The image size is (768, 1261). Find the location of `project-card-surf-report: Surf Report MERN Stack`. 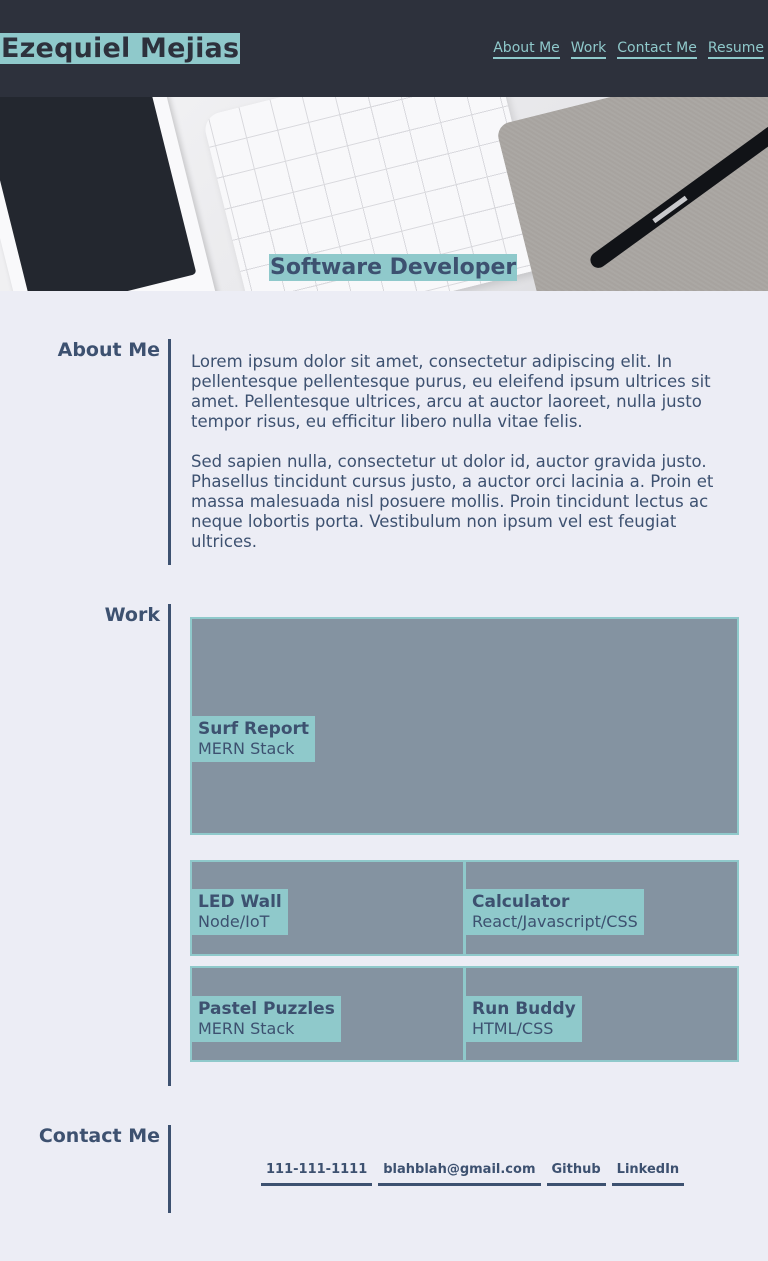

project-card-surf-report: Surf Report MERN Stack is located at coordinates (464, 726).